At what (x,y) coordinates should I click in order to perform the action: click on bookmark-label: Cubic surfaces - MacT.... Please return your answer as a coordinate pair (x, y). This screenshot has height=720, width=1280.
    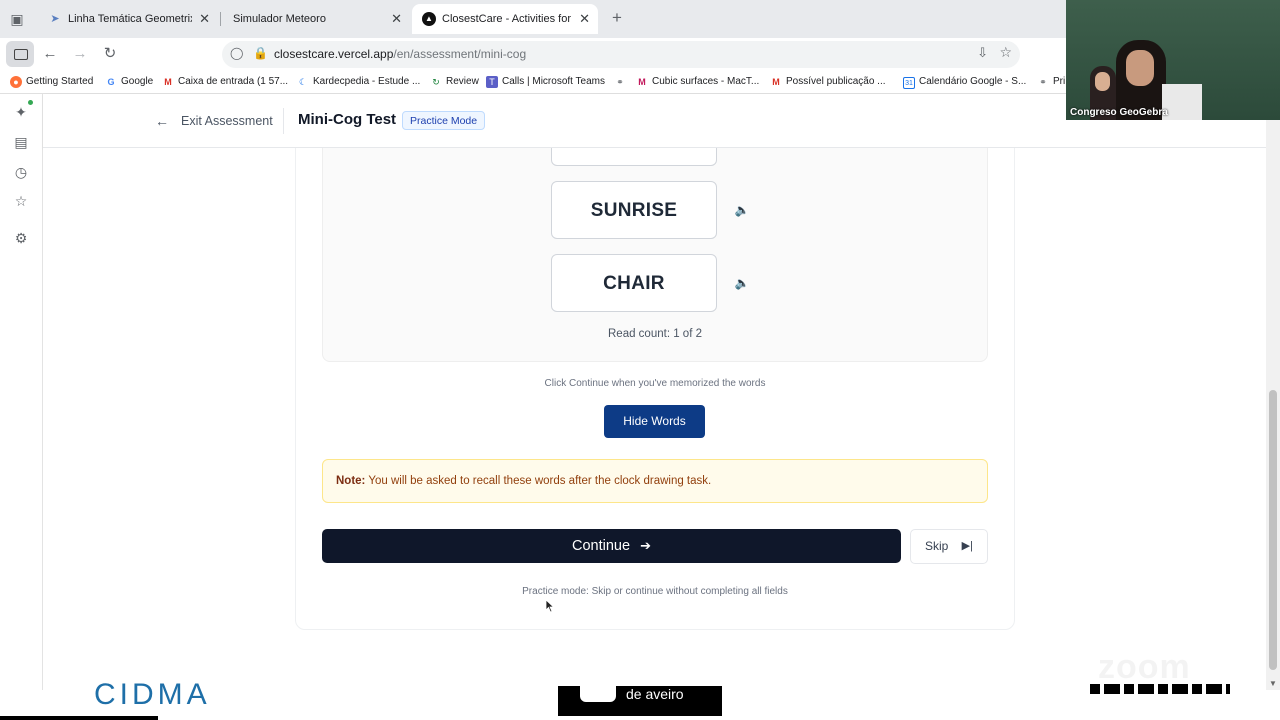
    Looking at the image, I should click on (706, 81).